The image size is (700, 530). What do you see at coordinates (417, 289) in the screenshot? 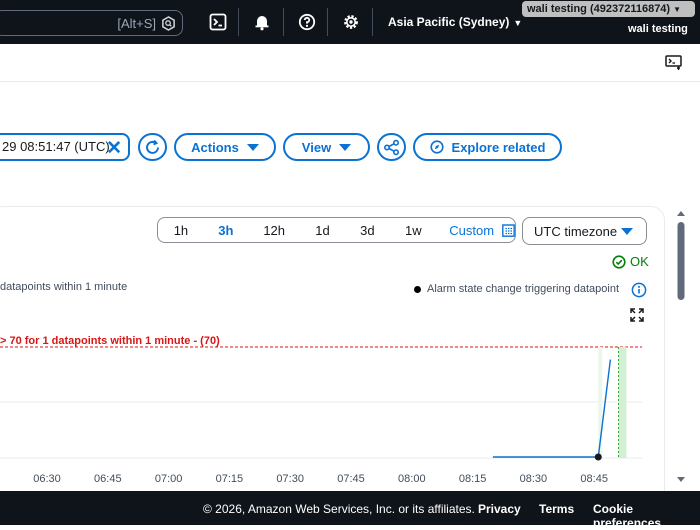
I see `legend-dot-icon` at bounding box center [417, 289].